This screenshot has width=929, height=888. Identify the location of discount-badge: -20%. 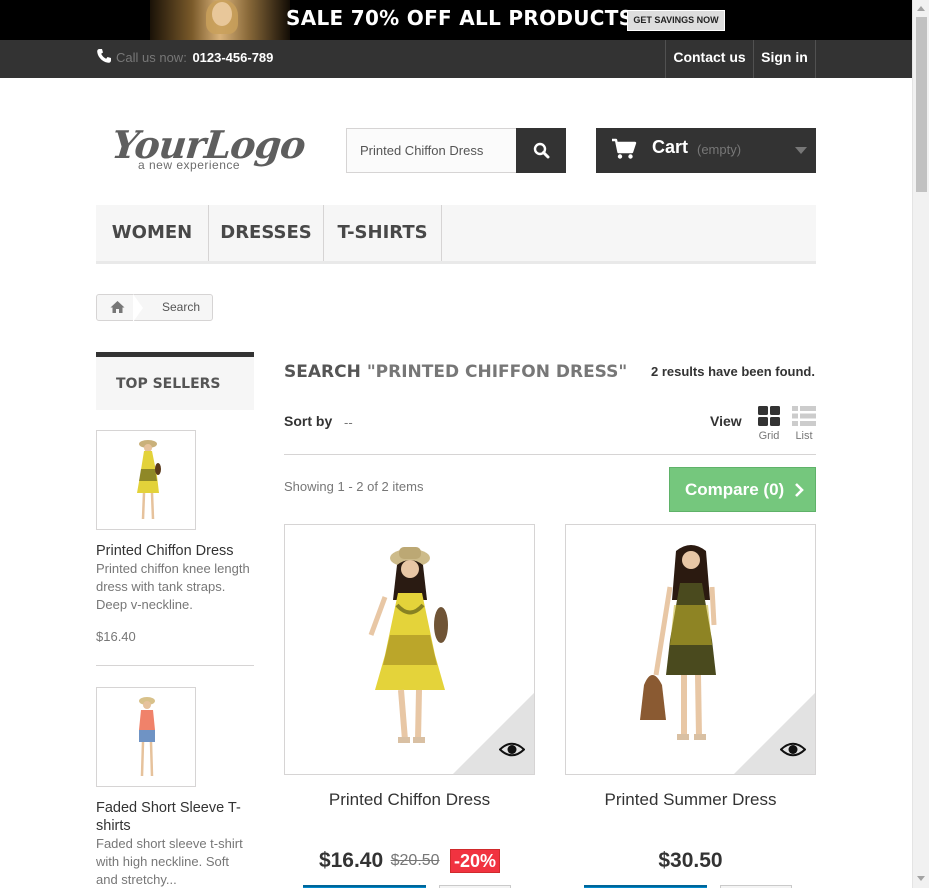
(475, 861).